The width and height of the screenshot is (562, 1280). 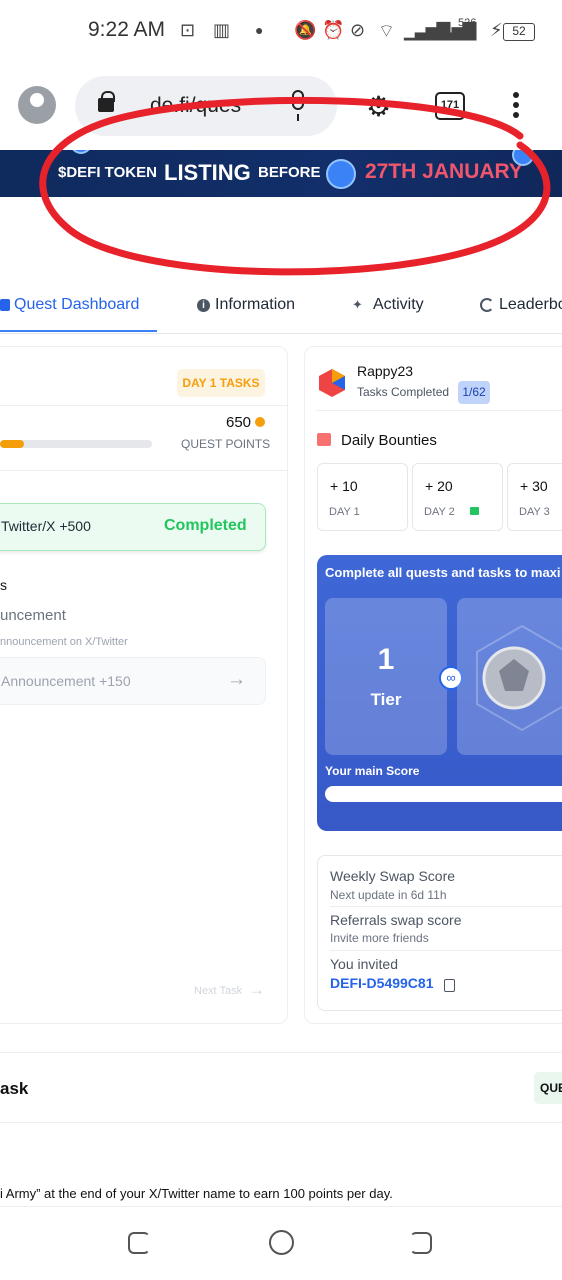 I want to click on leaderboard-icon, so click(x=487, y=305).